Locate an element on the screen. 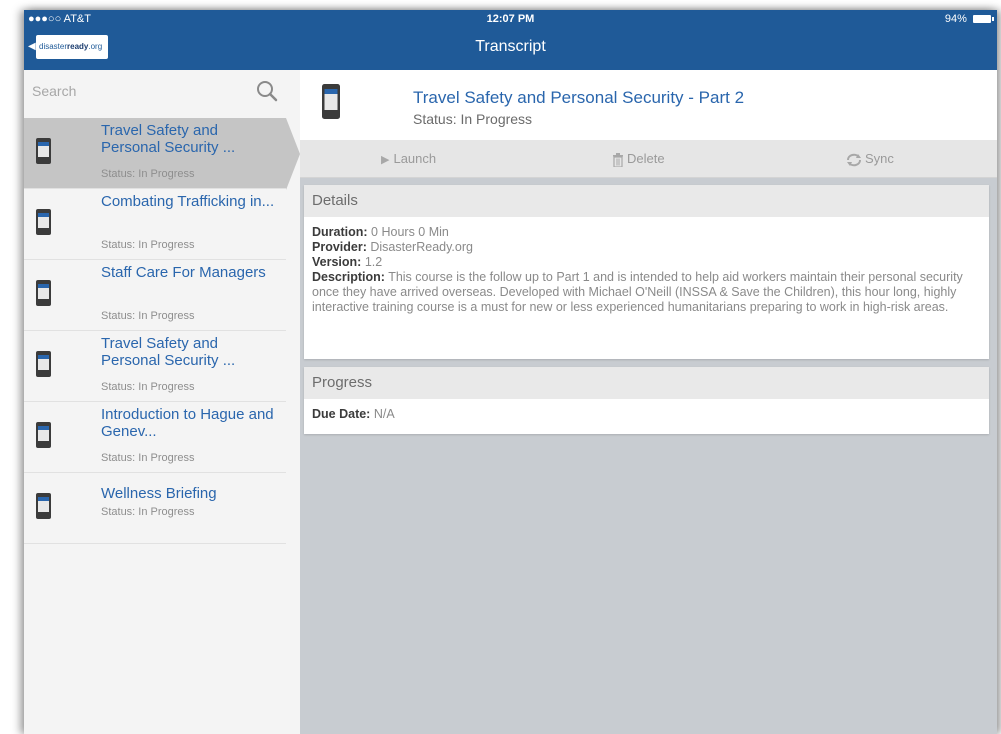  search-bar is located at coordinates (155, 92).